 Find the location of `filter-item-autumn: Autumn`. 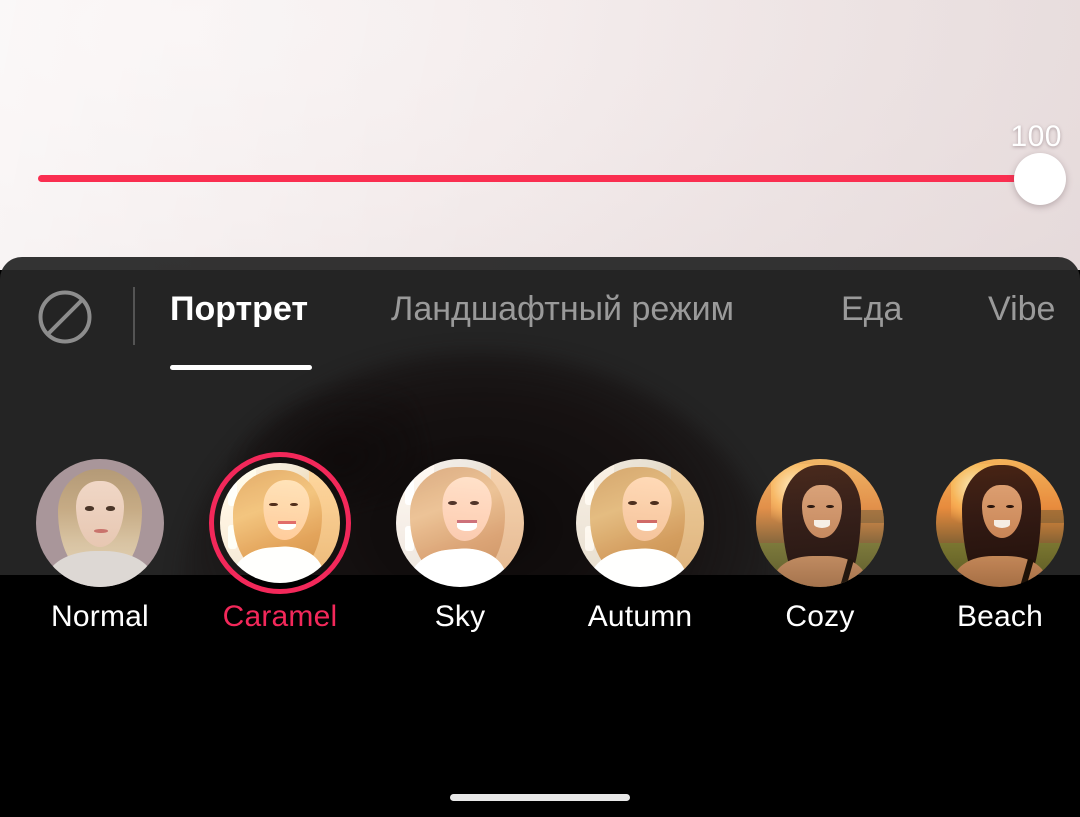

filter-item-autumn: Autumn is located at coordinates (640, 552).